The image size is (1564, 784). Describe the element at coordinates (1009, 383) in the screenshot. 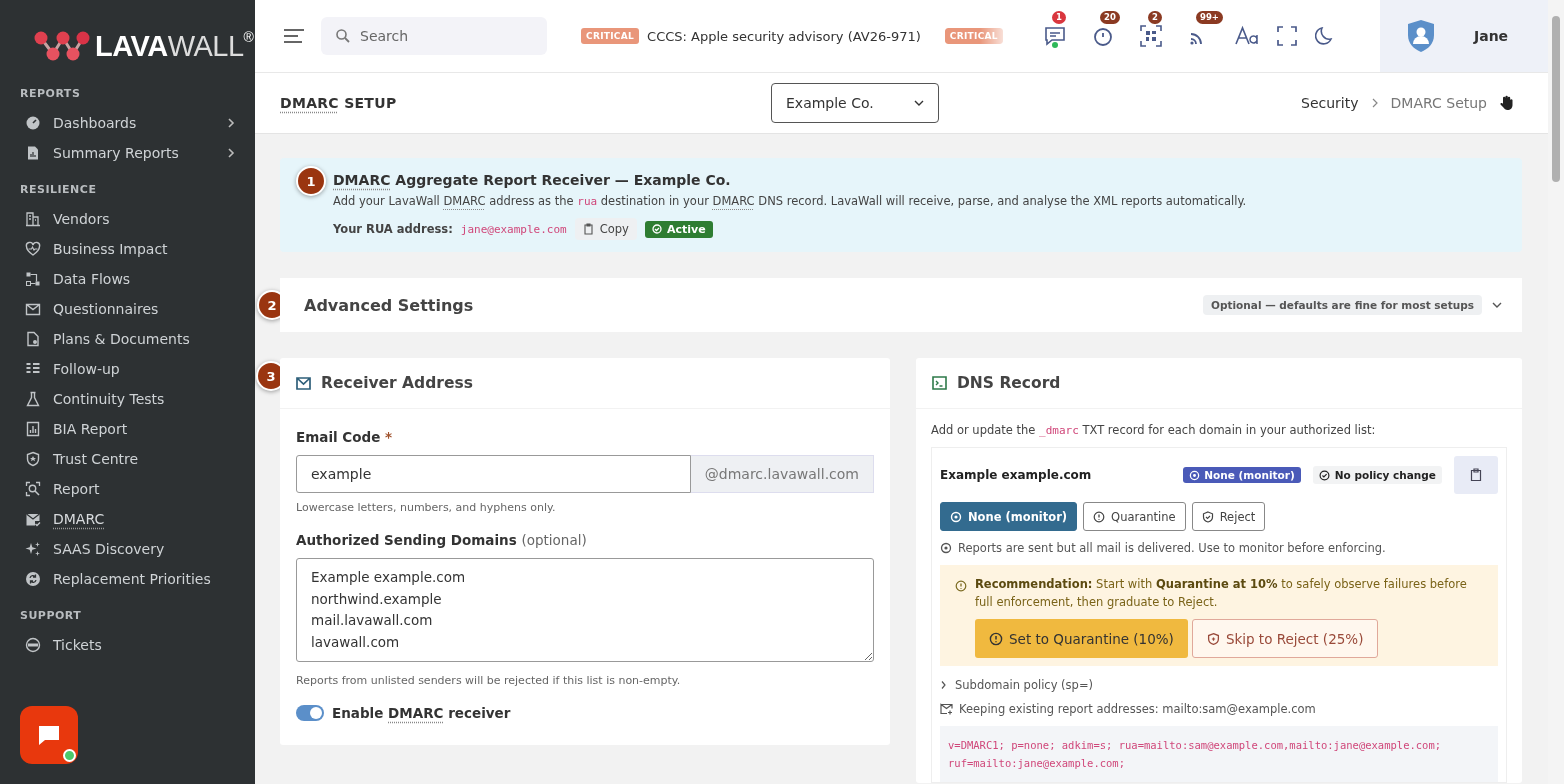

I see `card-title: DNS Record` at that location.